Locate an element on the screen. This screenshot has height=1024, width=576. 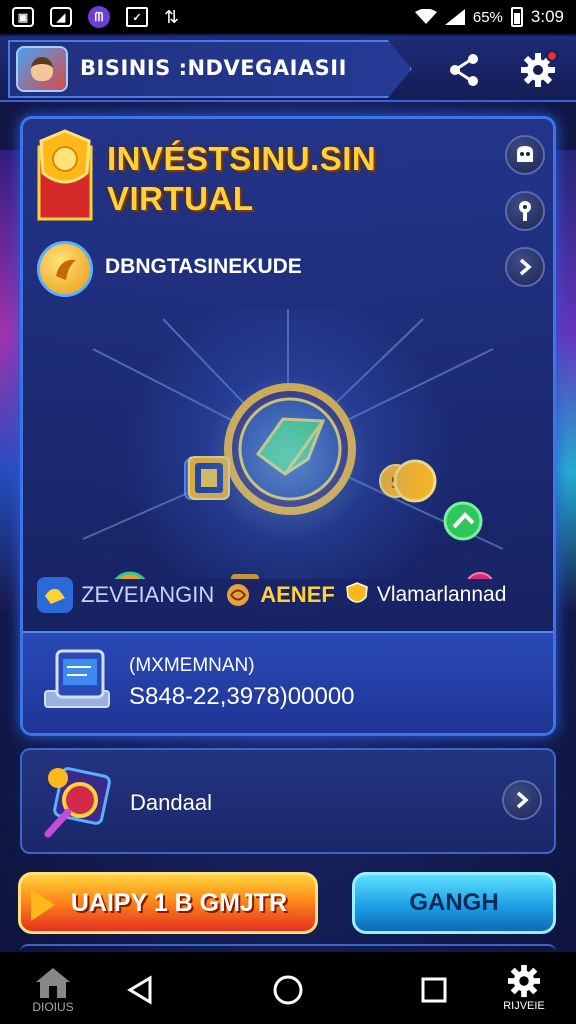
coin-badge-icon is located at coordinates (65, 269).